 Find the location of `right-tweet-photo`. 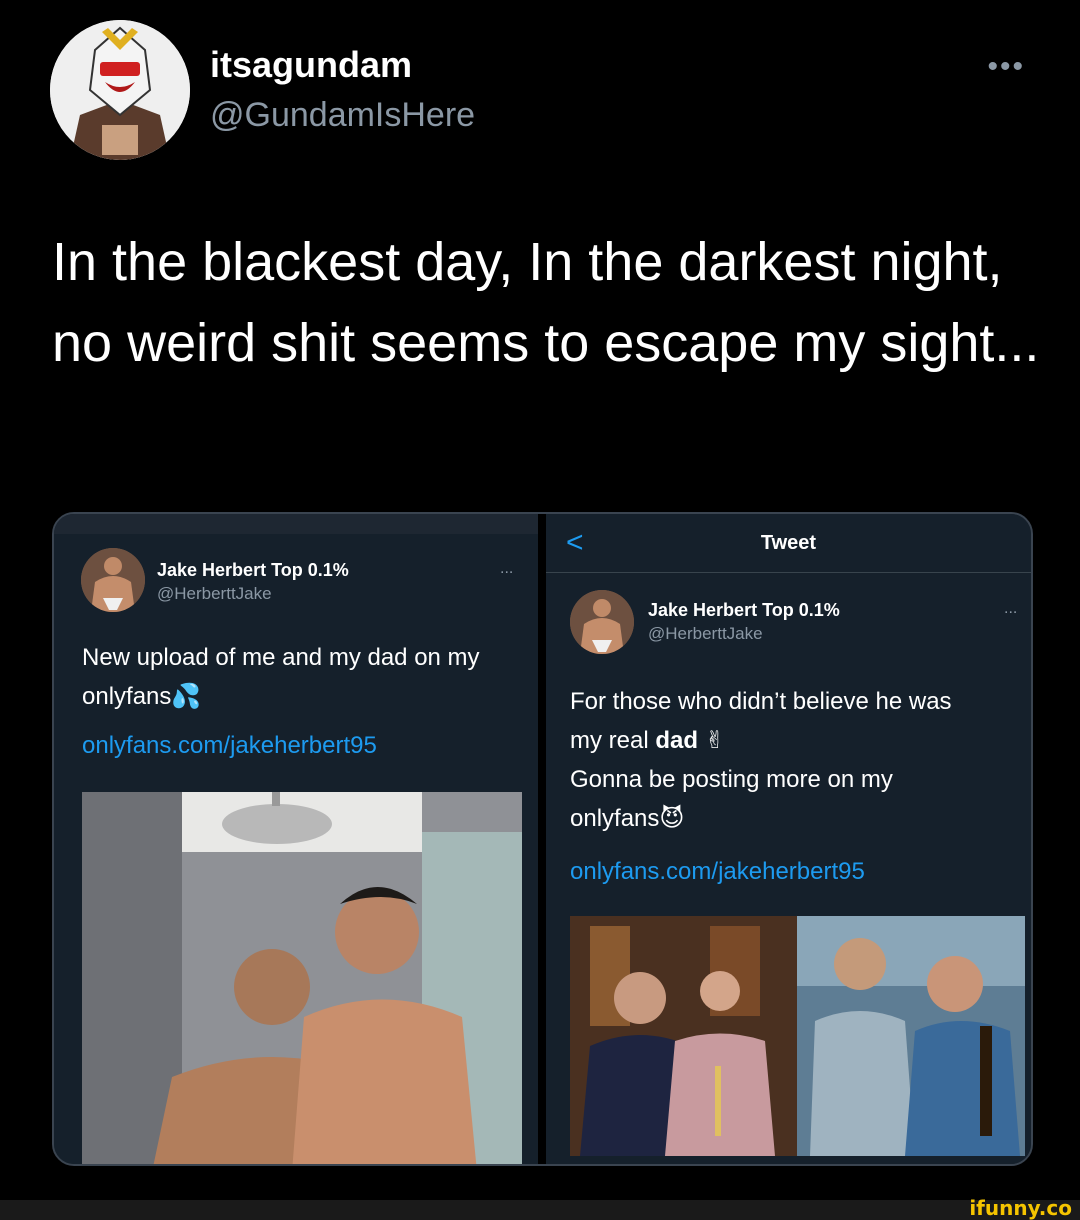

right-tweet-photo is located at coordinates (797, 1036).